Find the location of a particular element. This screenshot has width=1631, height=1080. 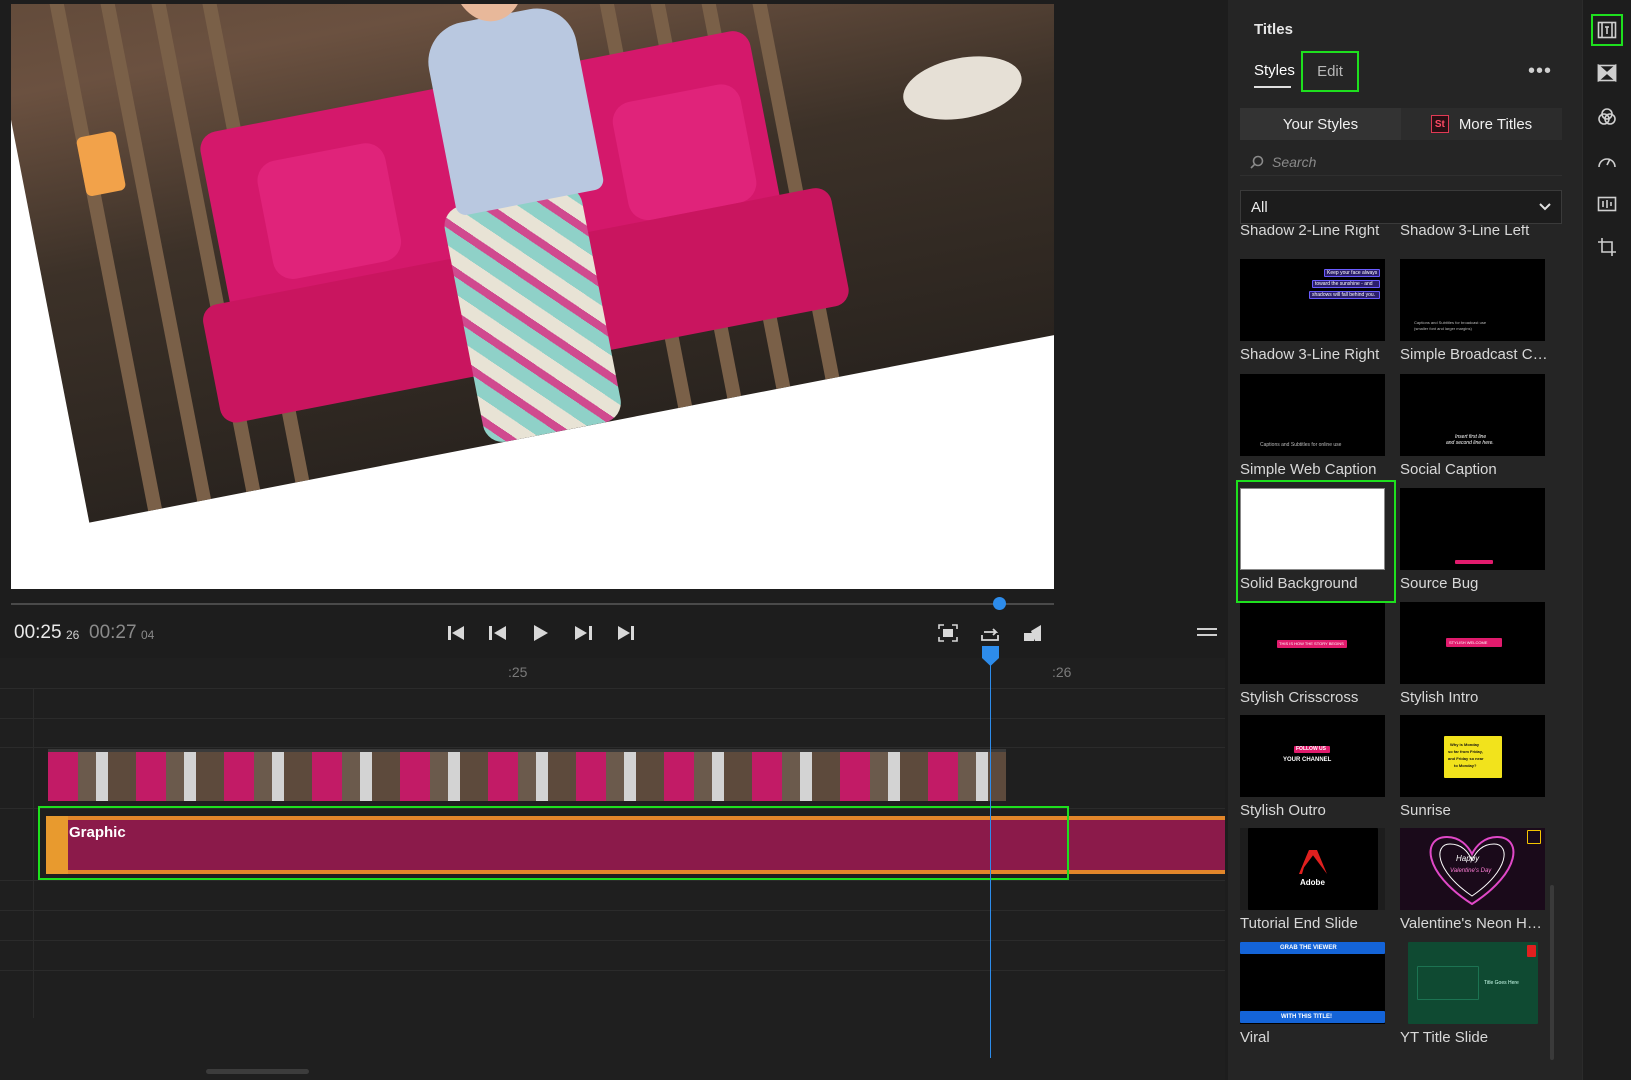

style-card: Adobe Tutorial End Slide is located at coordinates (1318, 880).